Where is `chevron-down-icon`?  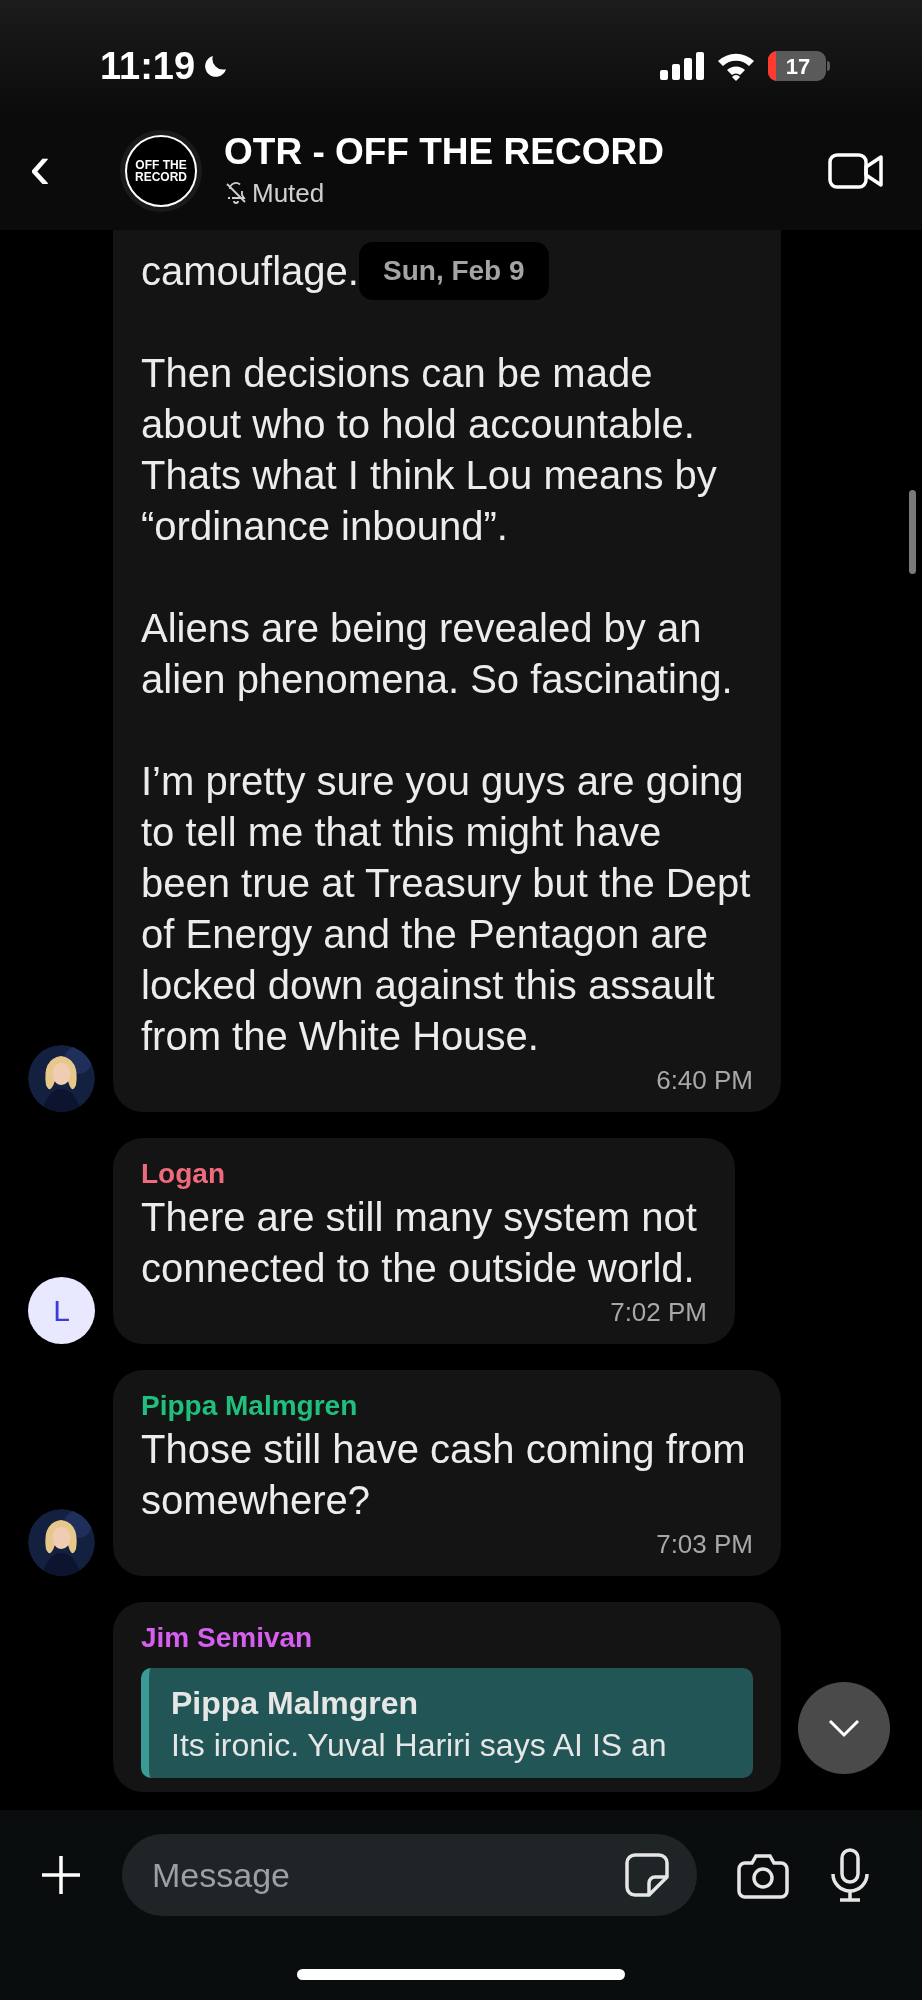 chevron-down-icon is located at coordinates (844, 1728).